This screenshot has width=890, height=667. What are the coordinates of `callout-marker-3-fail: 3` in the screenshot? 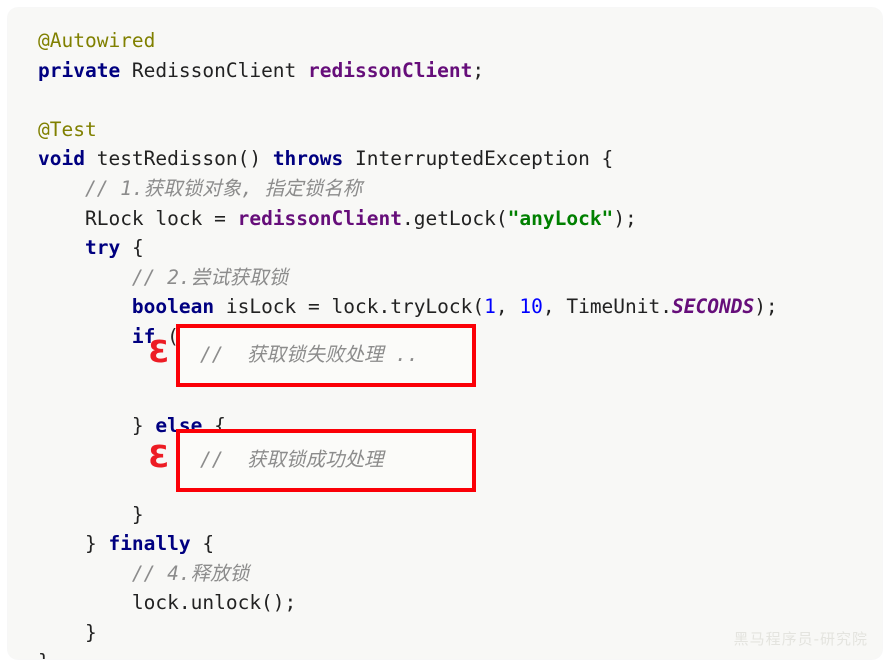 It's located at (158, 352).